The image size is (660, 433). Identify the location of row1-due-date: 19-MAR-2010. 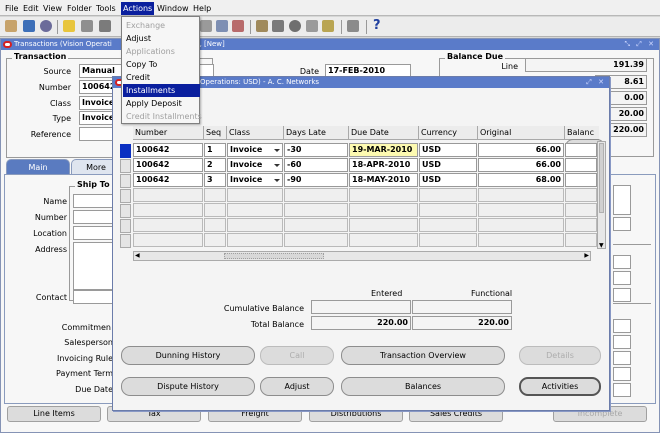
(383, 150).